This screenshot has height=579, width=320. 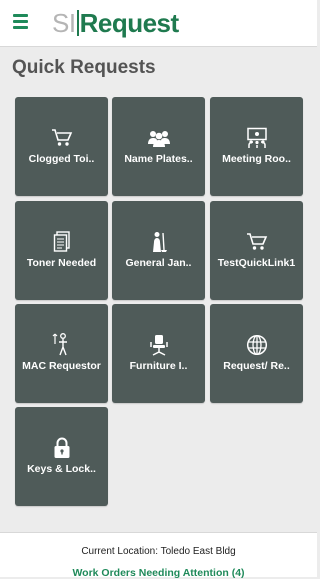 I want to click on tile-meeting-room: Meeting Roo.., so click(x=256, y=146).